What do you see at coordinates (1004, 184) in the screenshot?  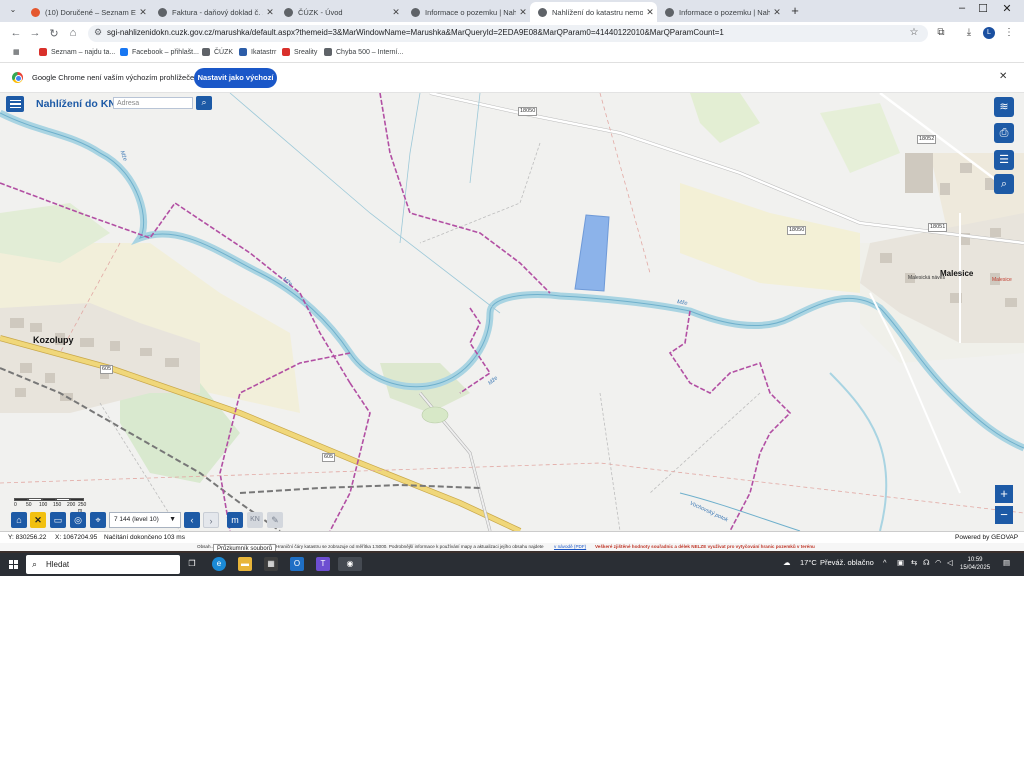 I see `zoom-search-icon: ⌕` at bounding box center [1004, 184].